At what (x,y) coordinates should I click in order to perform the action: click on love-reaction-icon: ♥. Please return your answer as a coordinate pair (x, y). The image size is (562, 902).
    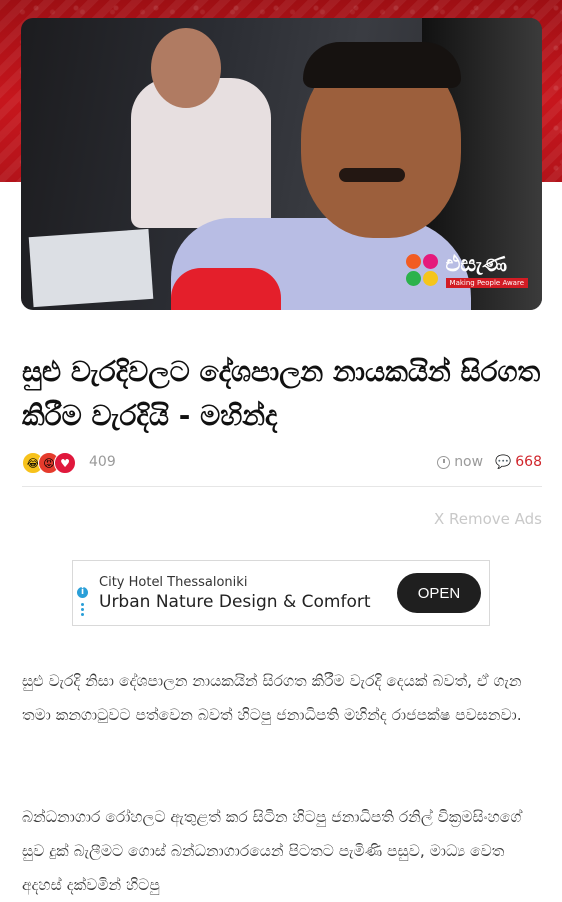
    Looking at the image, I should click on (65, 463).